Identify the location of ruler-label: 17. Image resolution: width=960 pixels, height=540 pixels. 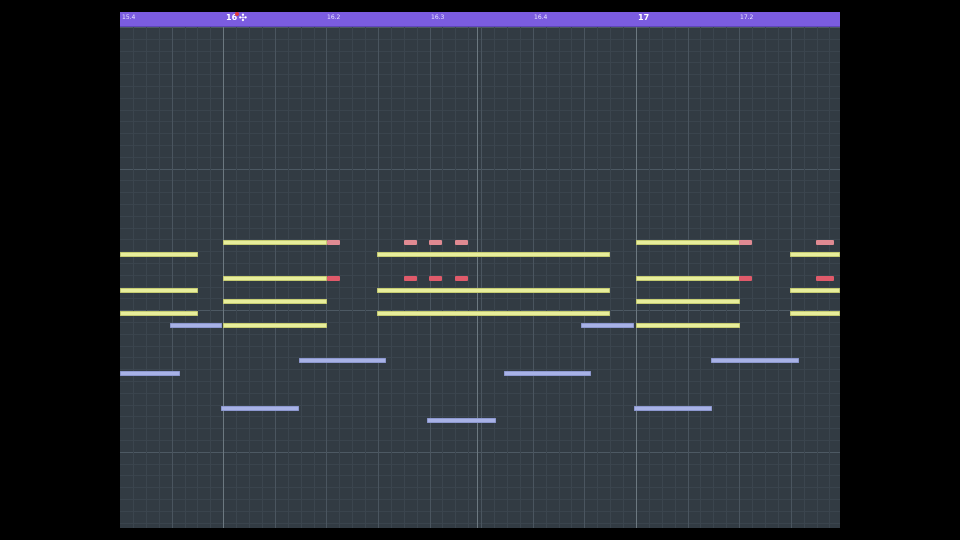
(644, 17).